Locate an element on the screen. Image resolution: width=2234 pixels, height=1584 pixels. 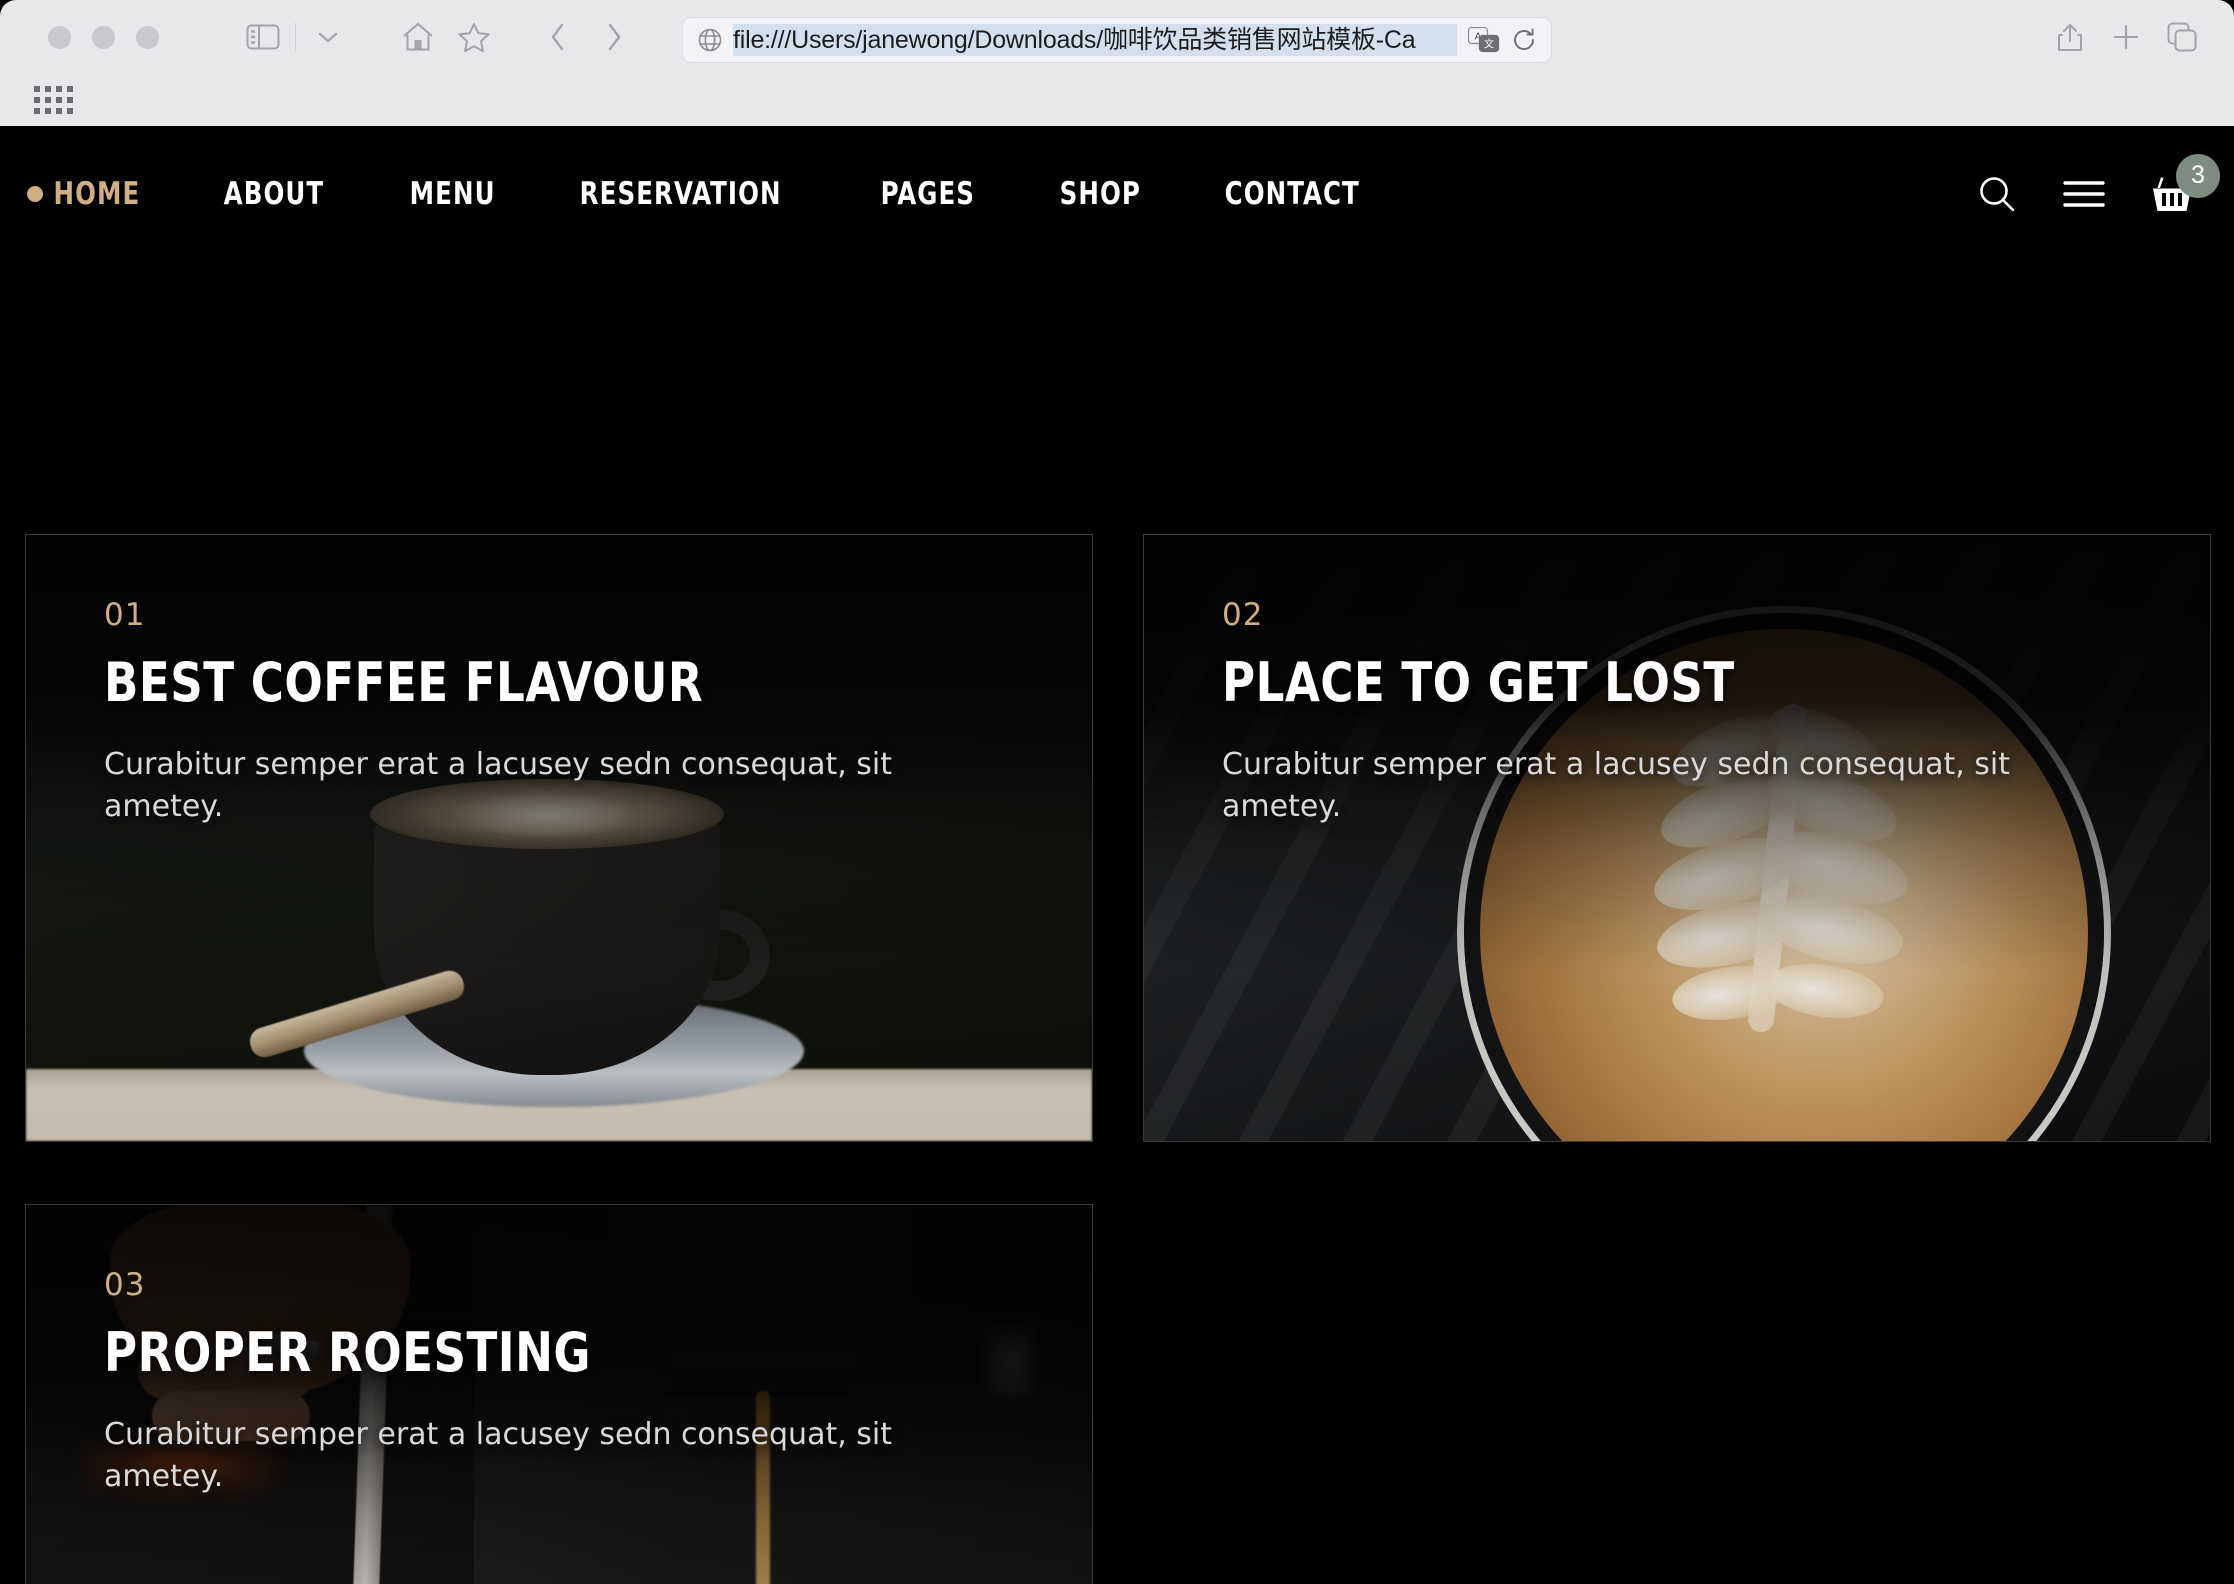
active-nav-dot-icon is located at coordinates (35, 193).